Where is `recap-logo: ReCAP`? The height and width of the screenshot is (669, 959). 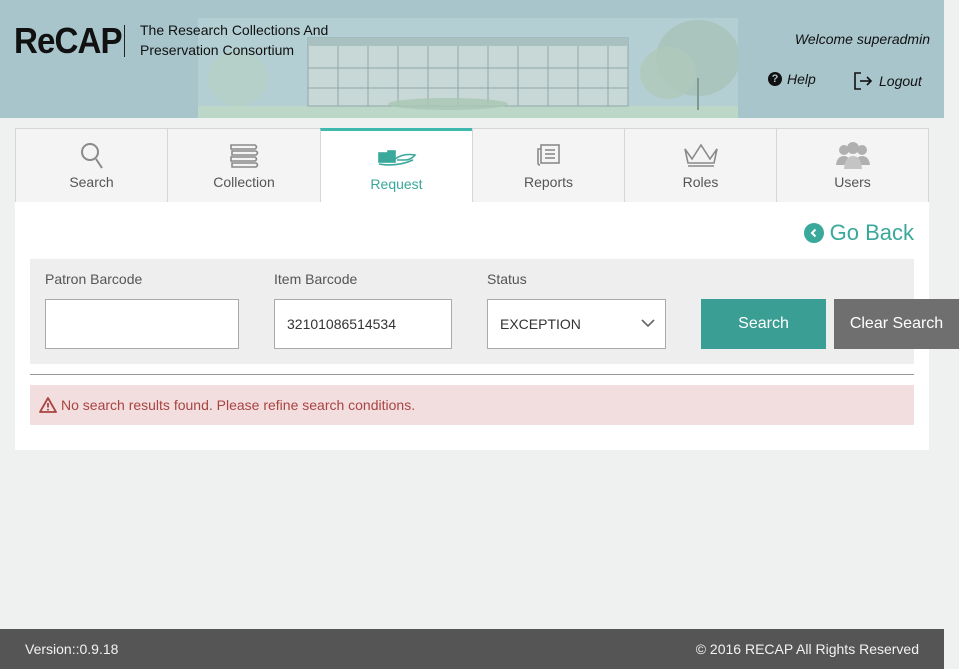
recap-logo: ReCAP is located at coordinates (68, 40).